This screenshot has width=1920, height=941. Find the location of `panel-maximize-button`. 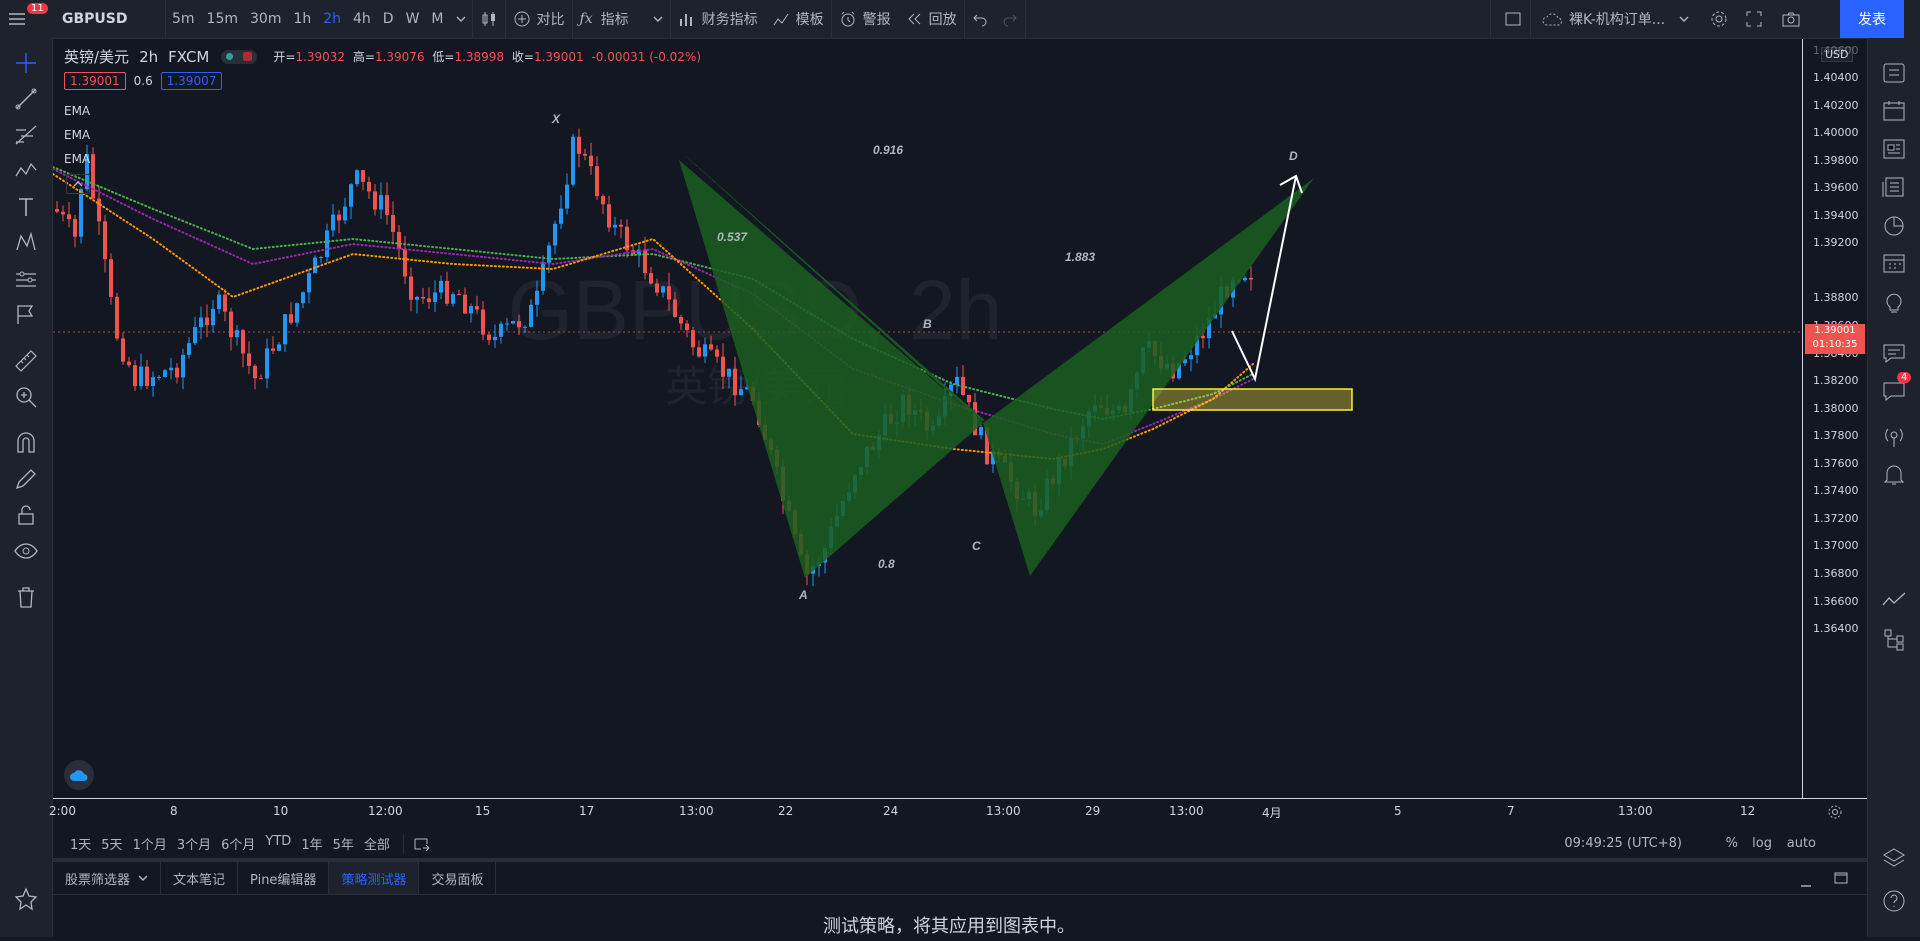

panel-maximize-button is located at coordinates (1841, 880).